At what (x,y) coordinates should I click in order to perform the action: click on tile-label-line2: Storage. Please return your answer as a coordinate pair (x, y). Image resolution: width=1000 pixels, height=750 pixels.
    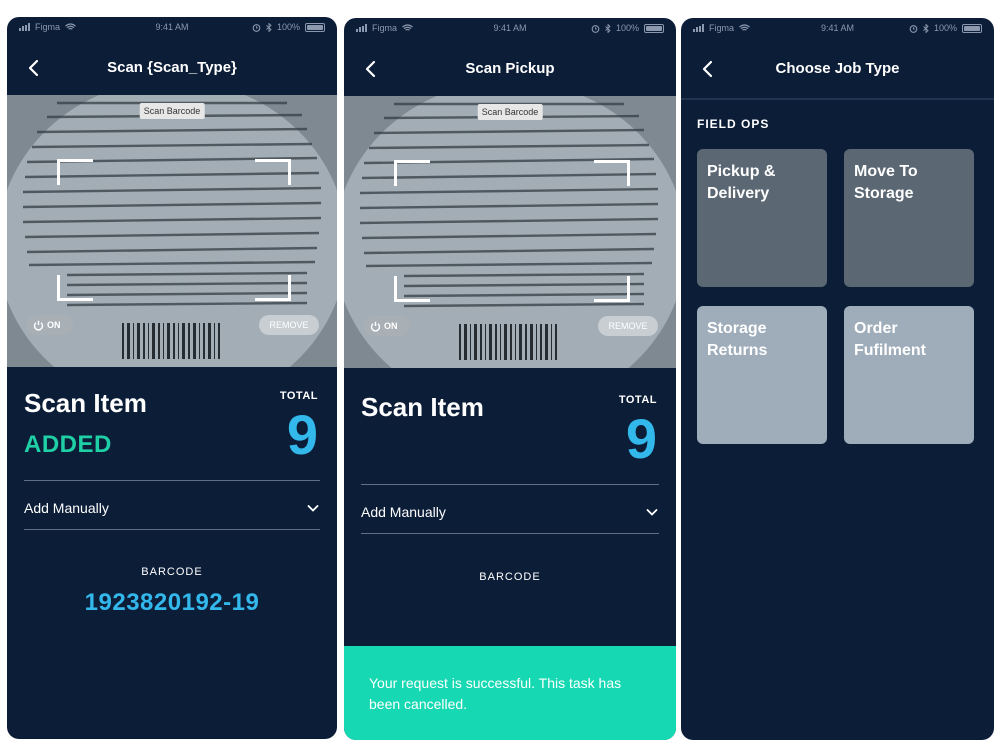
    Looking at the image, I should click on (884, 193).